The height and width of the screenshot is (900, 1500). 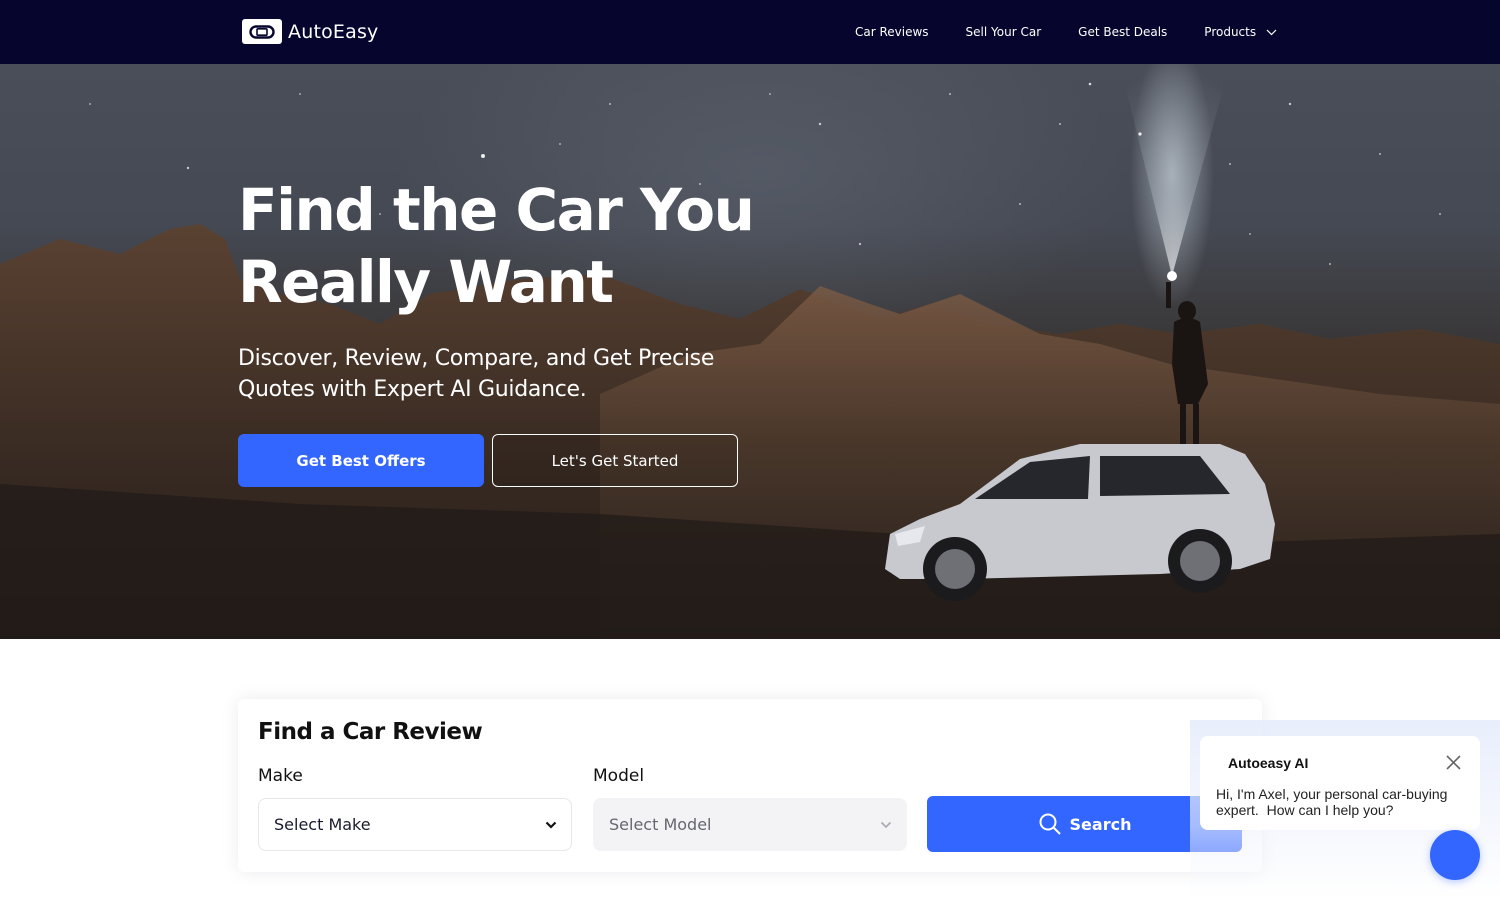 What do you see at coordinates (1004, 32) in the screenshot?
I see `nav-link-sell-your-car: Sell Your Car` at bounding box center [1004, 32].